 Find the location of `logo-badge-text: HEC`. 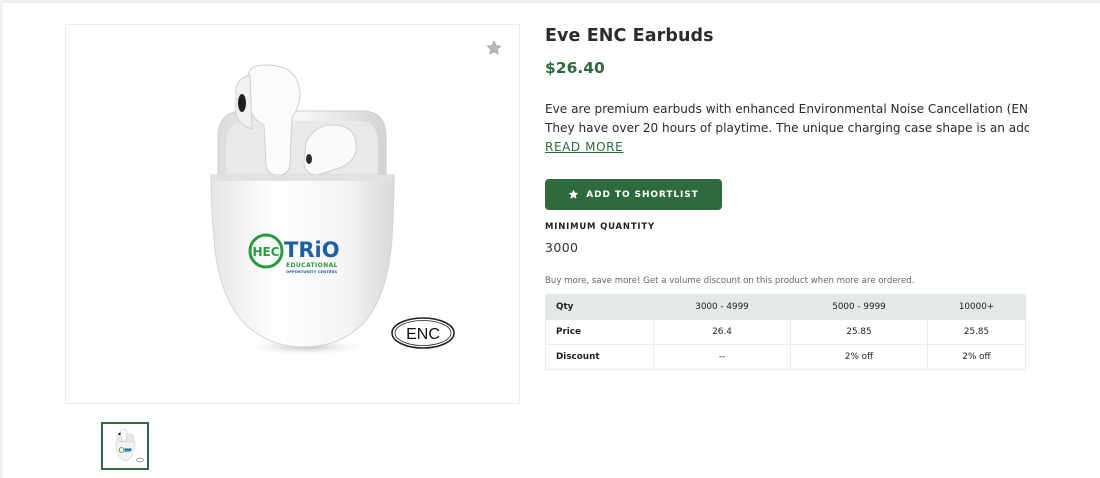

logo-badge-text: HEC is located at coordinates (265, 252).